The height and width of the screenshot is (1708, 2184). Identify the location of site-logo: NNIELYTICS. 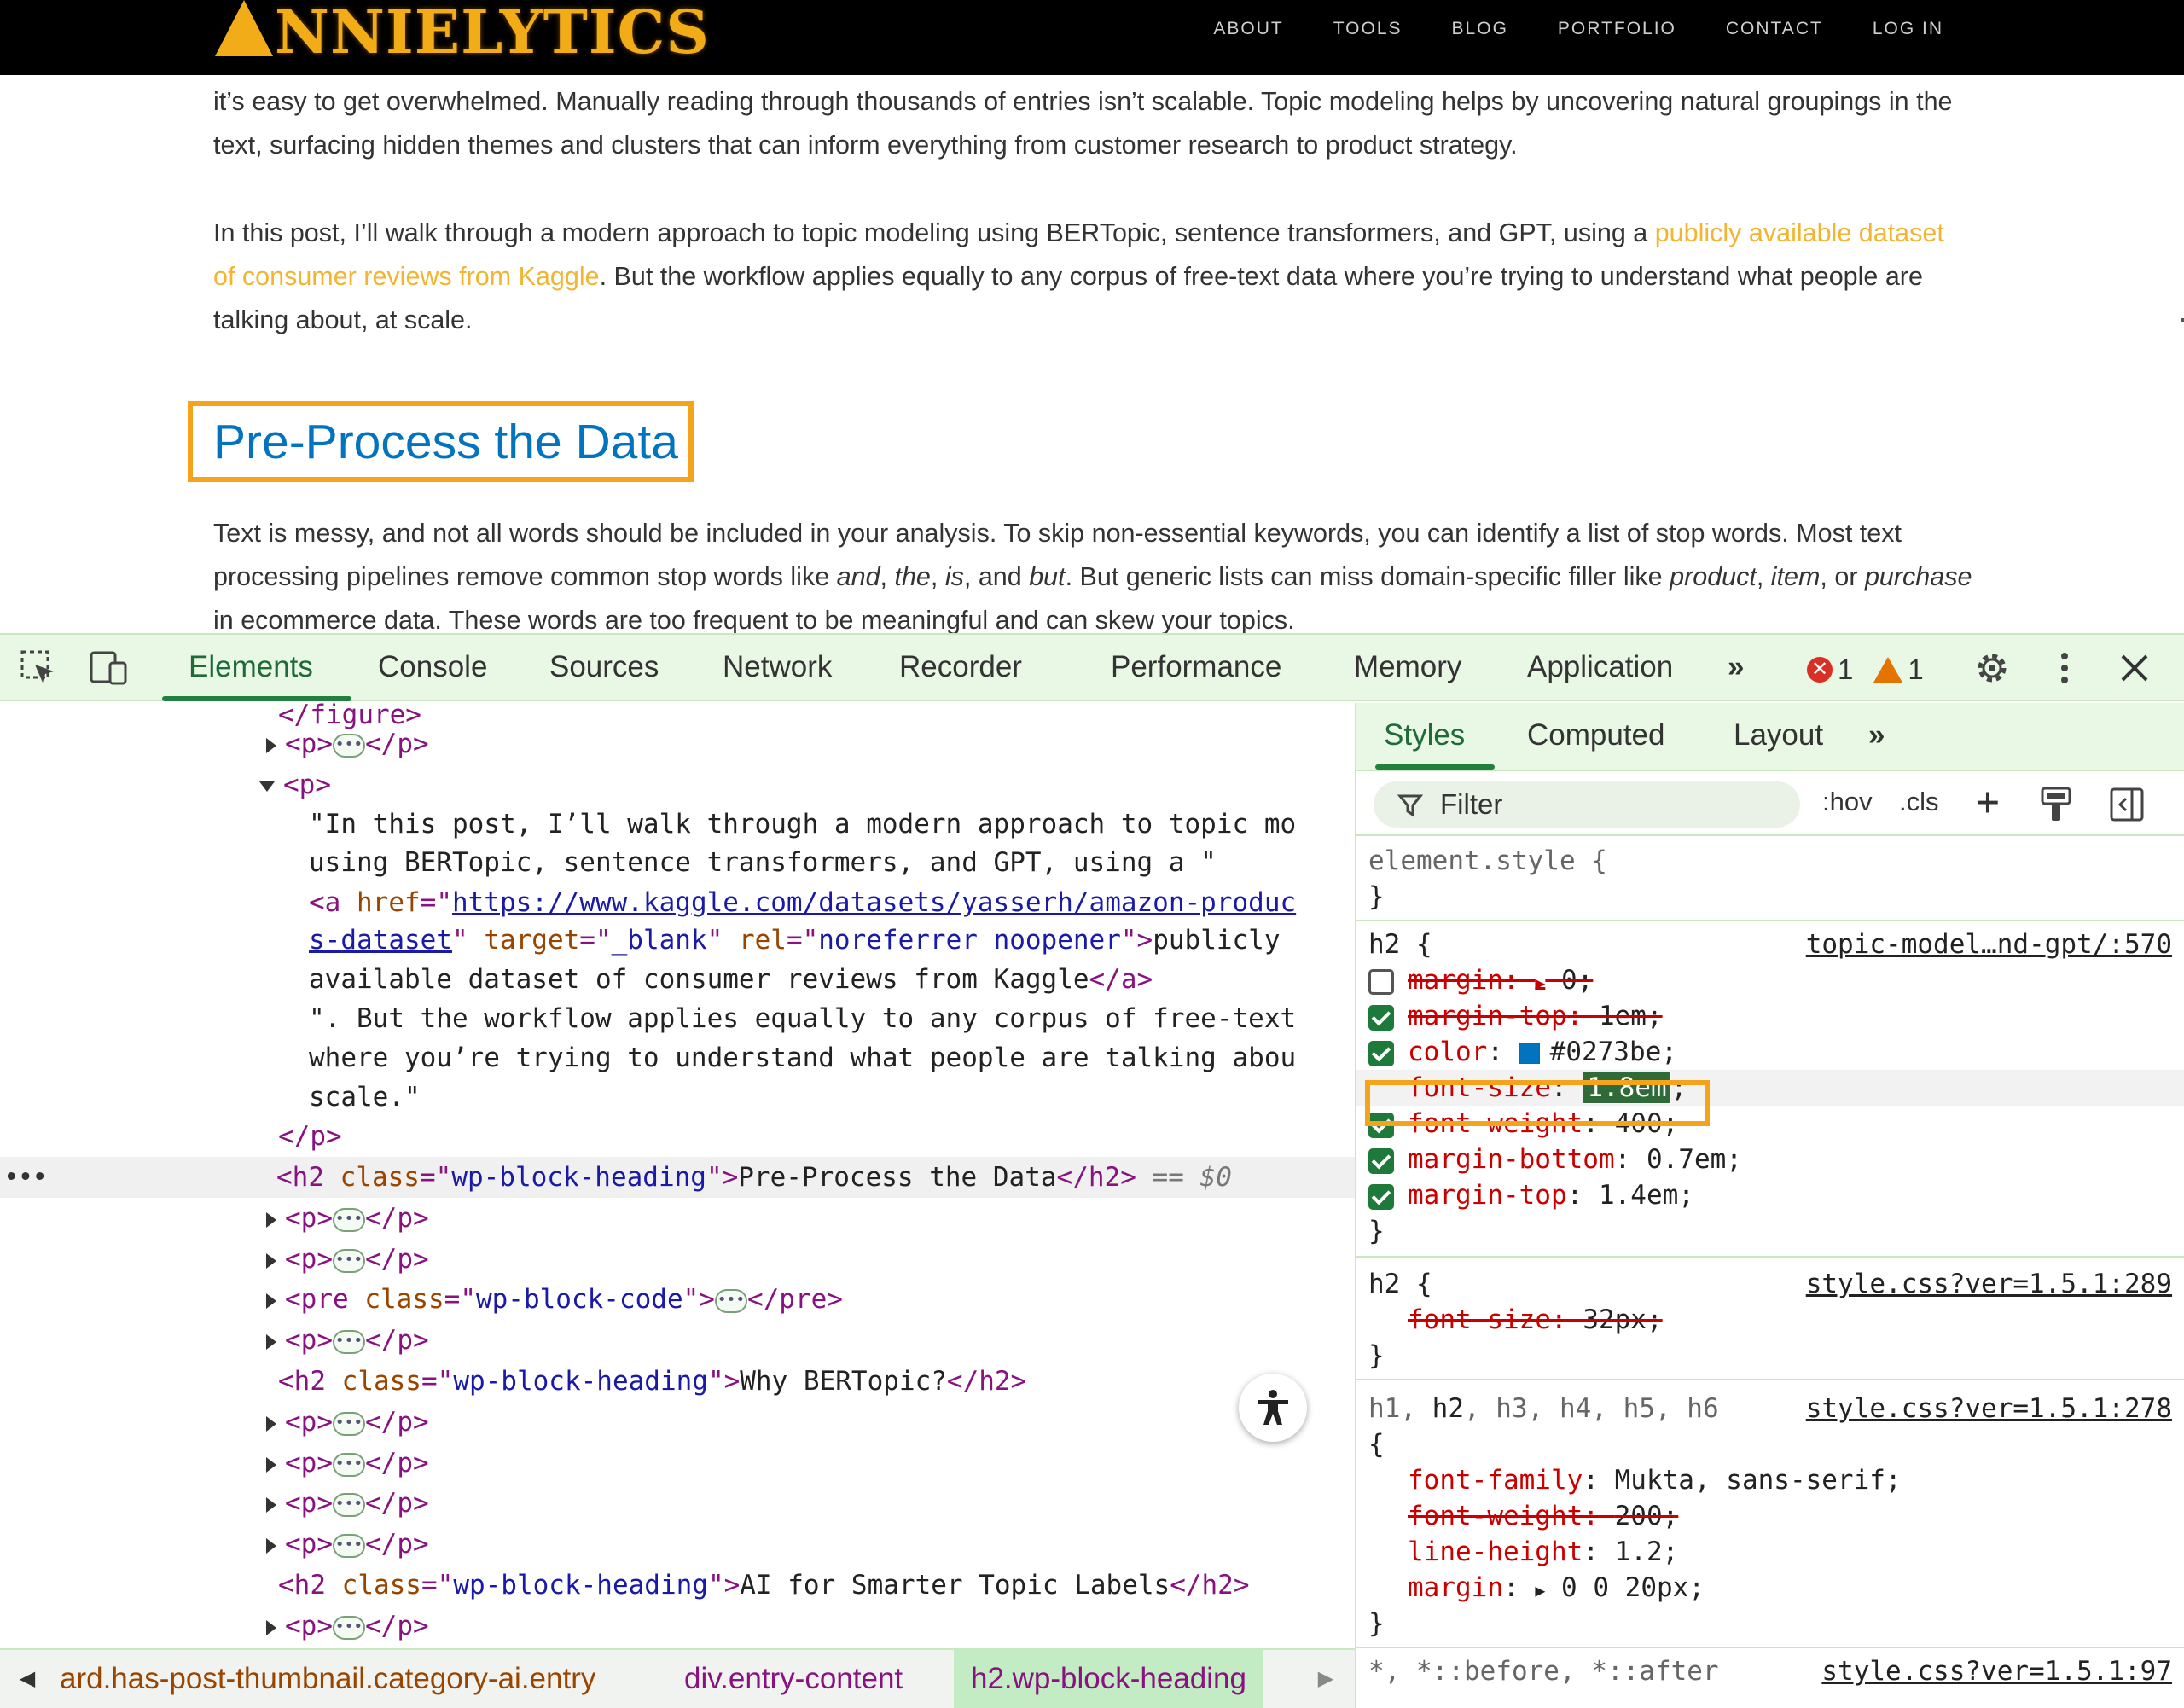
(462, 34).